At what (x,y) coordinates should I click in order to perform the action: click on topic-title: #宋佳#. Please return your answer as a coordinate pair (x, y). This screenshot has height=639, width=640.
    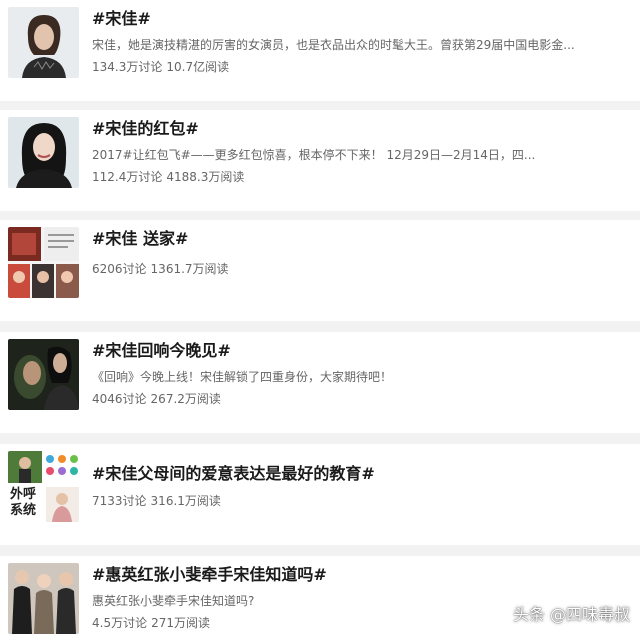
    Looking at the image, I should click on (121, 17).